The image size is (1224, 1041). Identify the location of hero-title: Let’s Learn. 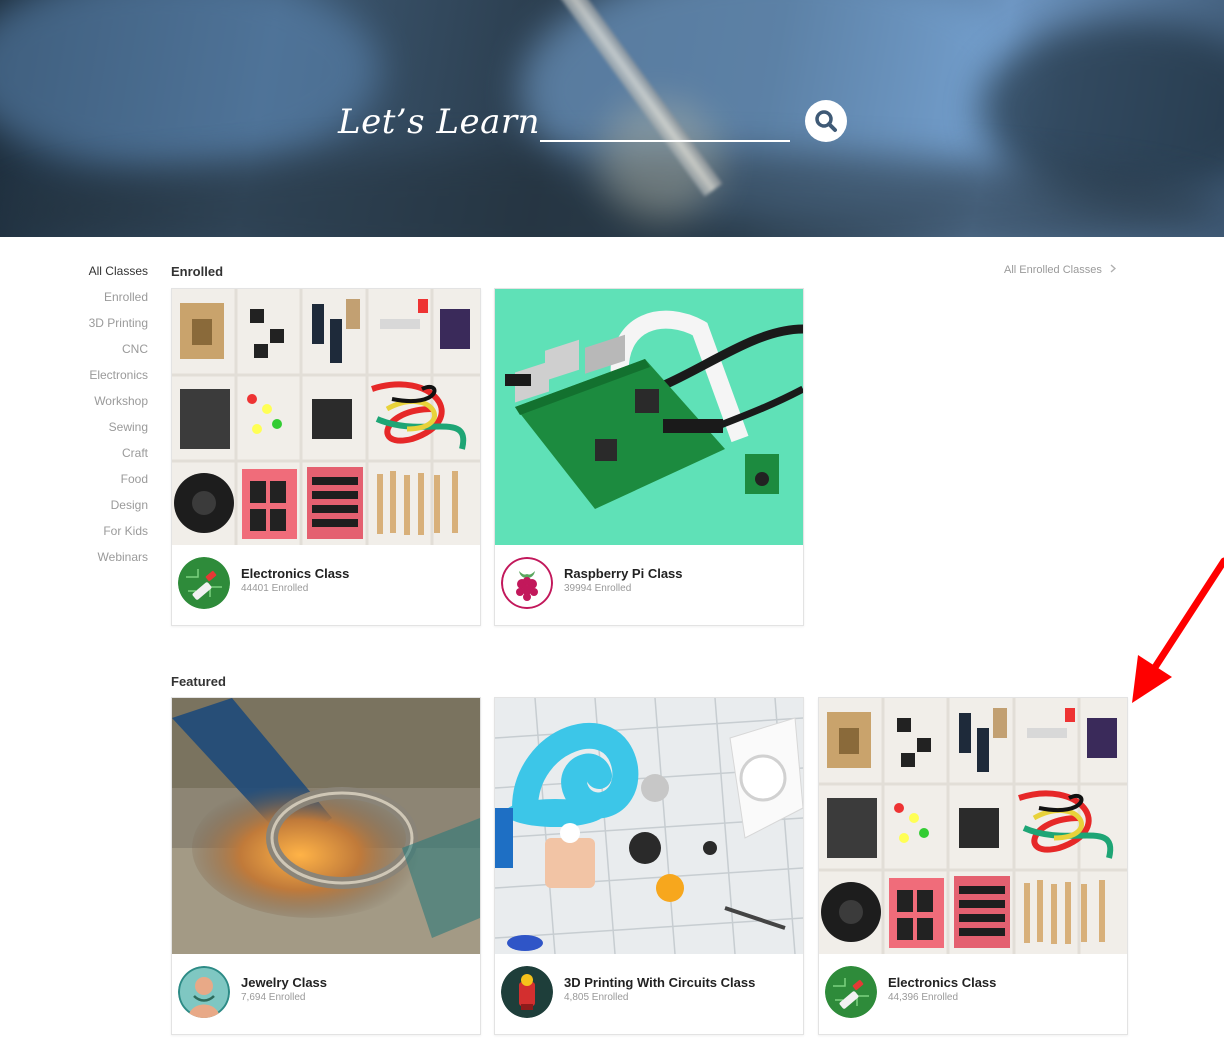
(439, 122).